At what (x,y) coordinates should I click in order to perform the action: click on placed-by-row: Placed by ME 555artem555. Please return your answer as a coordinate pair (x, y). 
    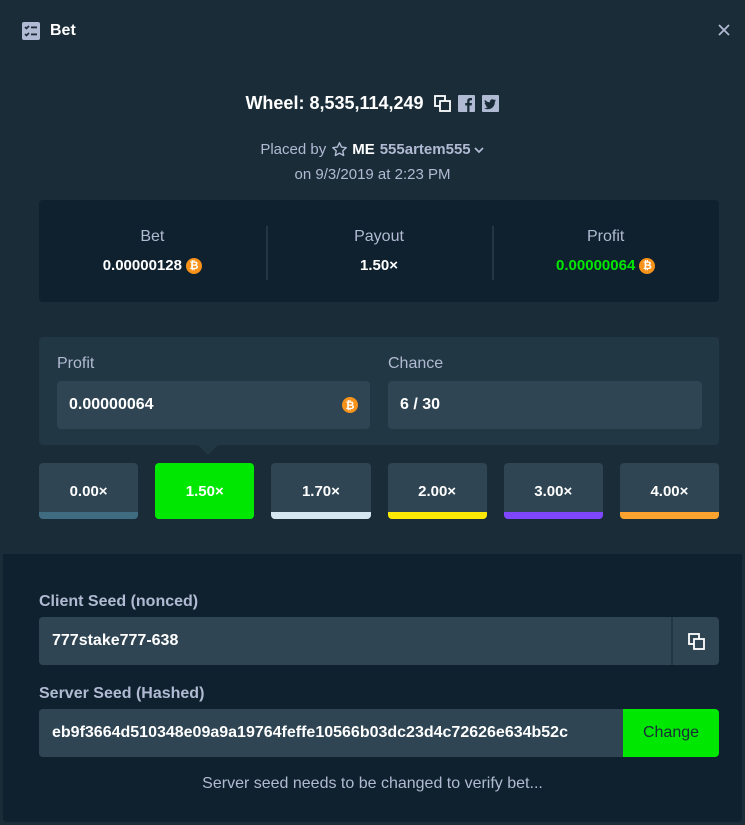
    Looking at the image, I should click on (372, 149).